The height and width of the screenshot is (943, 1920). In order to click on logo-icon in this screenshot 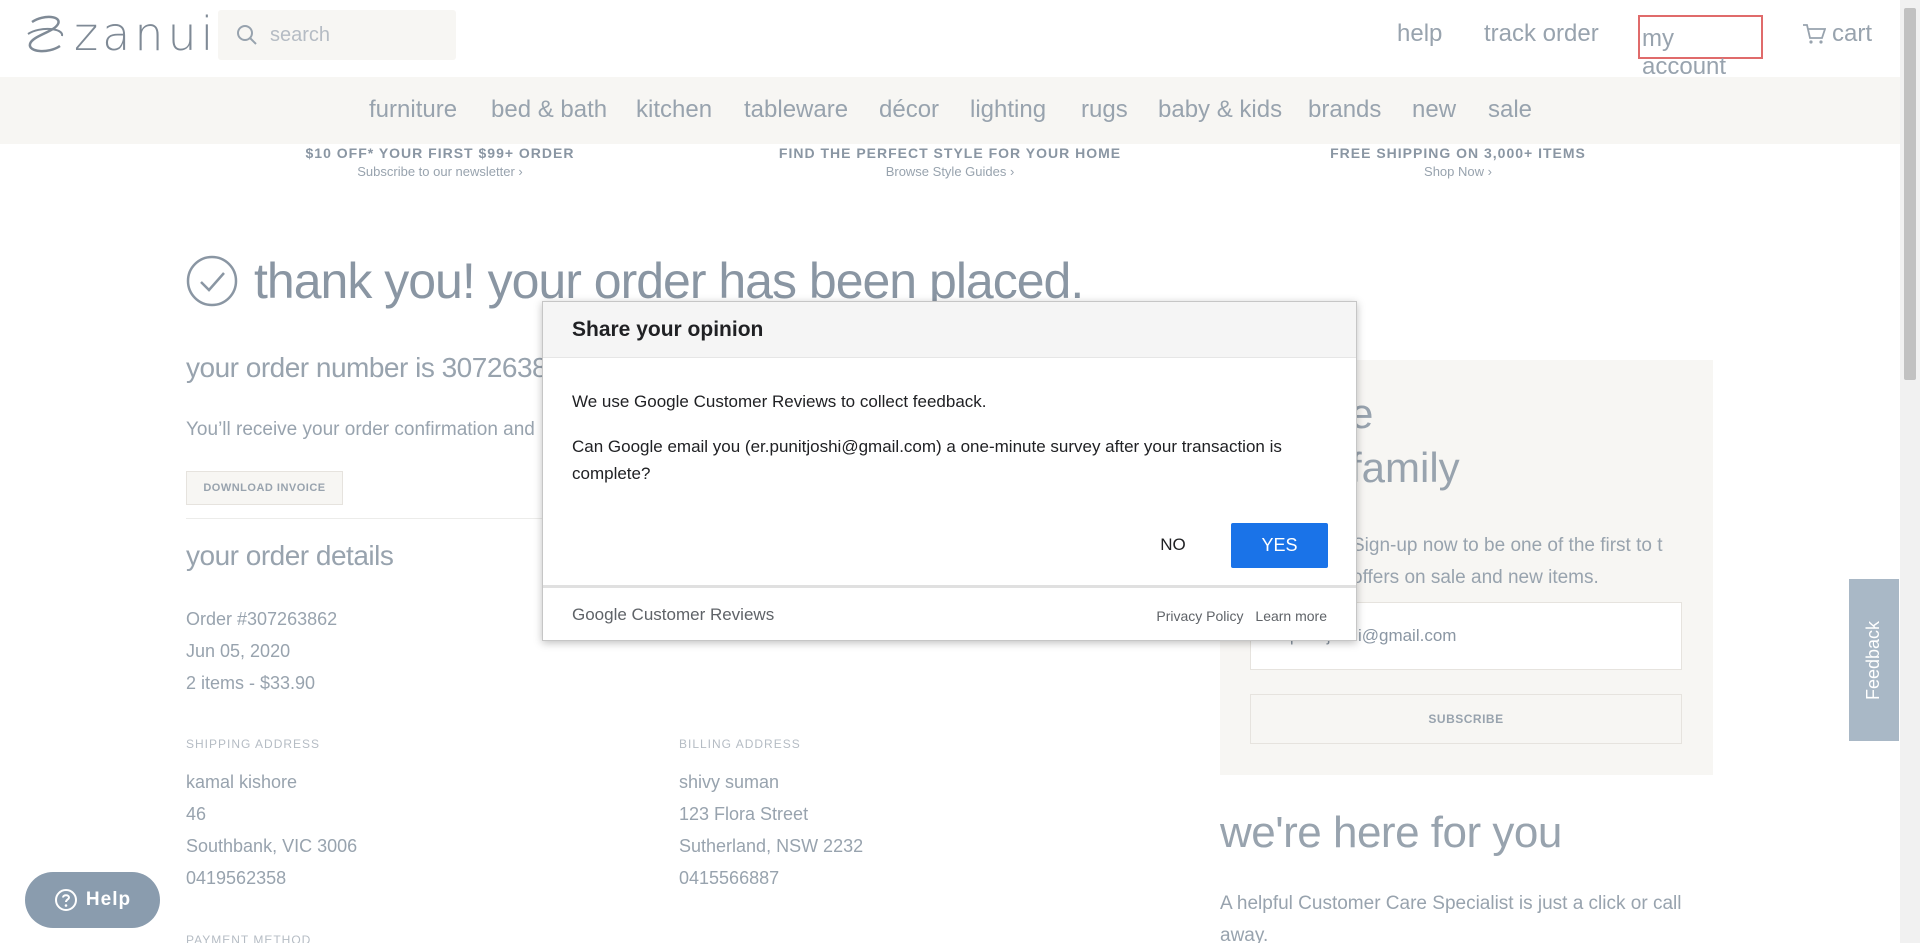, I will do `click(45, 34)`.